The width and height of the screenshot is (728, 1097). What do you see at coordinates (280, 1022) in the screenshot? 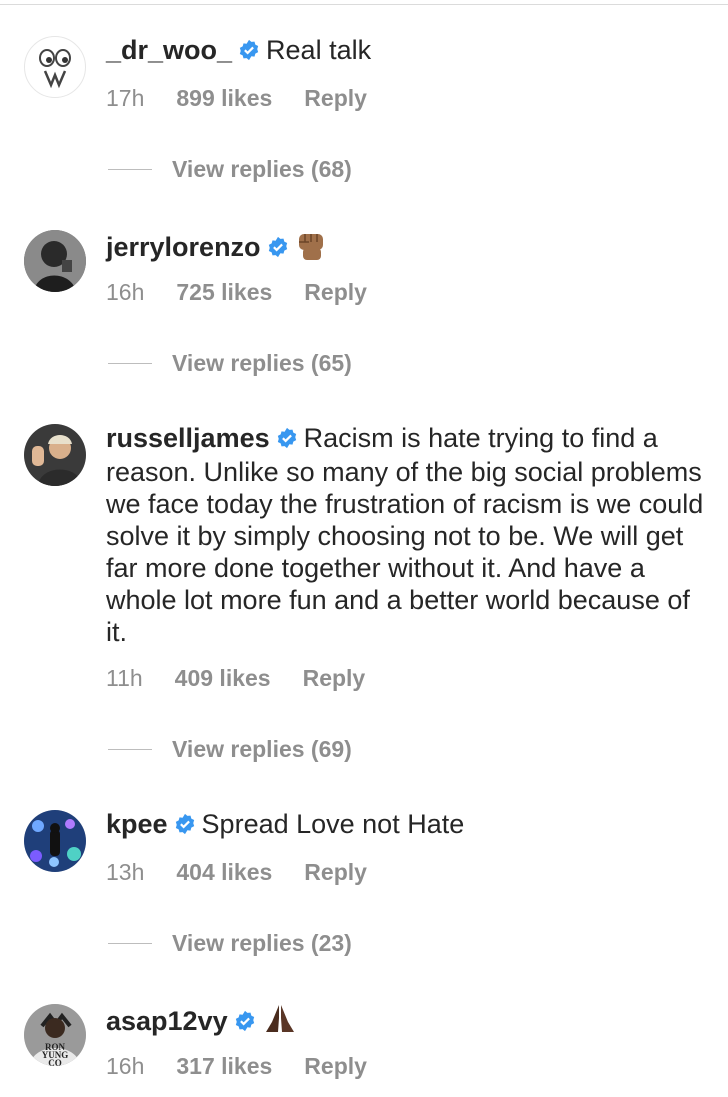
I see `folded-hands-emoji` at bounding box center [280, 1022].